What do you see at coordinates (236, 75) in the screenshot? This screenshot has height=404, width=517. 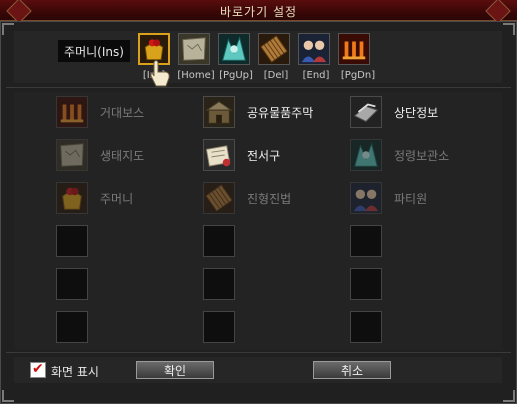 I see `hotkey-key-label: [PgUp]` at bounding box center [236, 75].